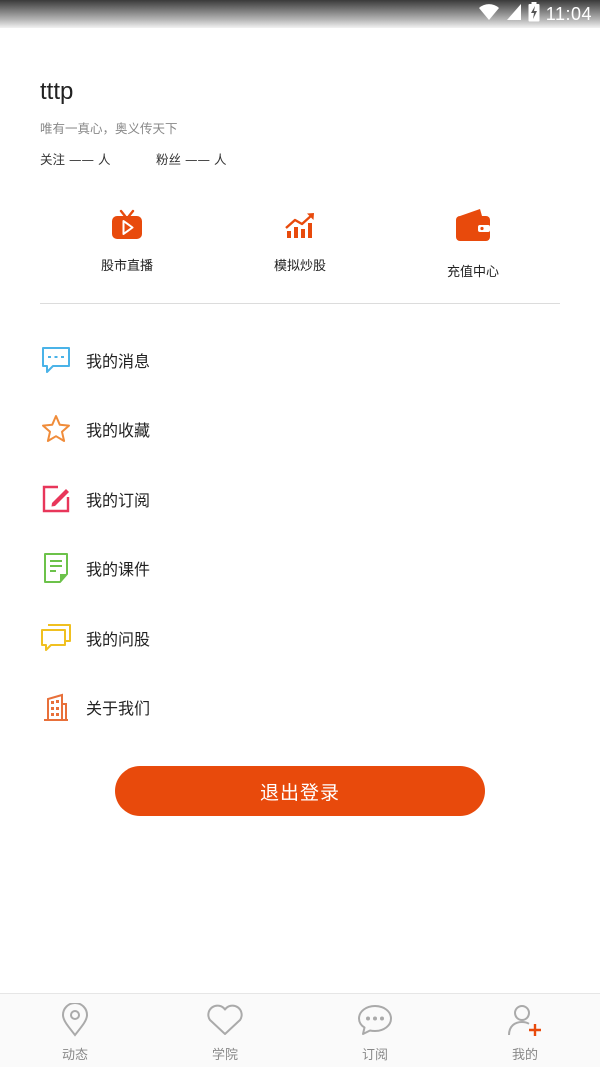 The width and height of the screenshot is (600, 1067). Describe the element at coordinates (300, 791) in the screenshot. I see `logout-button: 退出登录` at that location.